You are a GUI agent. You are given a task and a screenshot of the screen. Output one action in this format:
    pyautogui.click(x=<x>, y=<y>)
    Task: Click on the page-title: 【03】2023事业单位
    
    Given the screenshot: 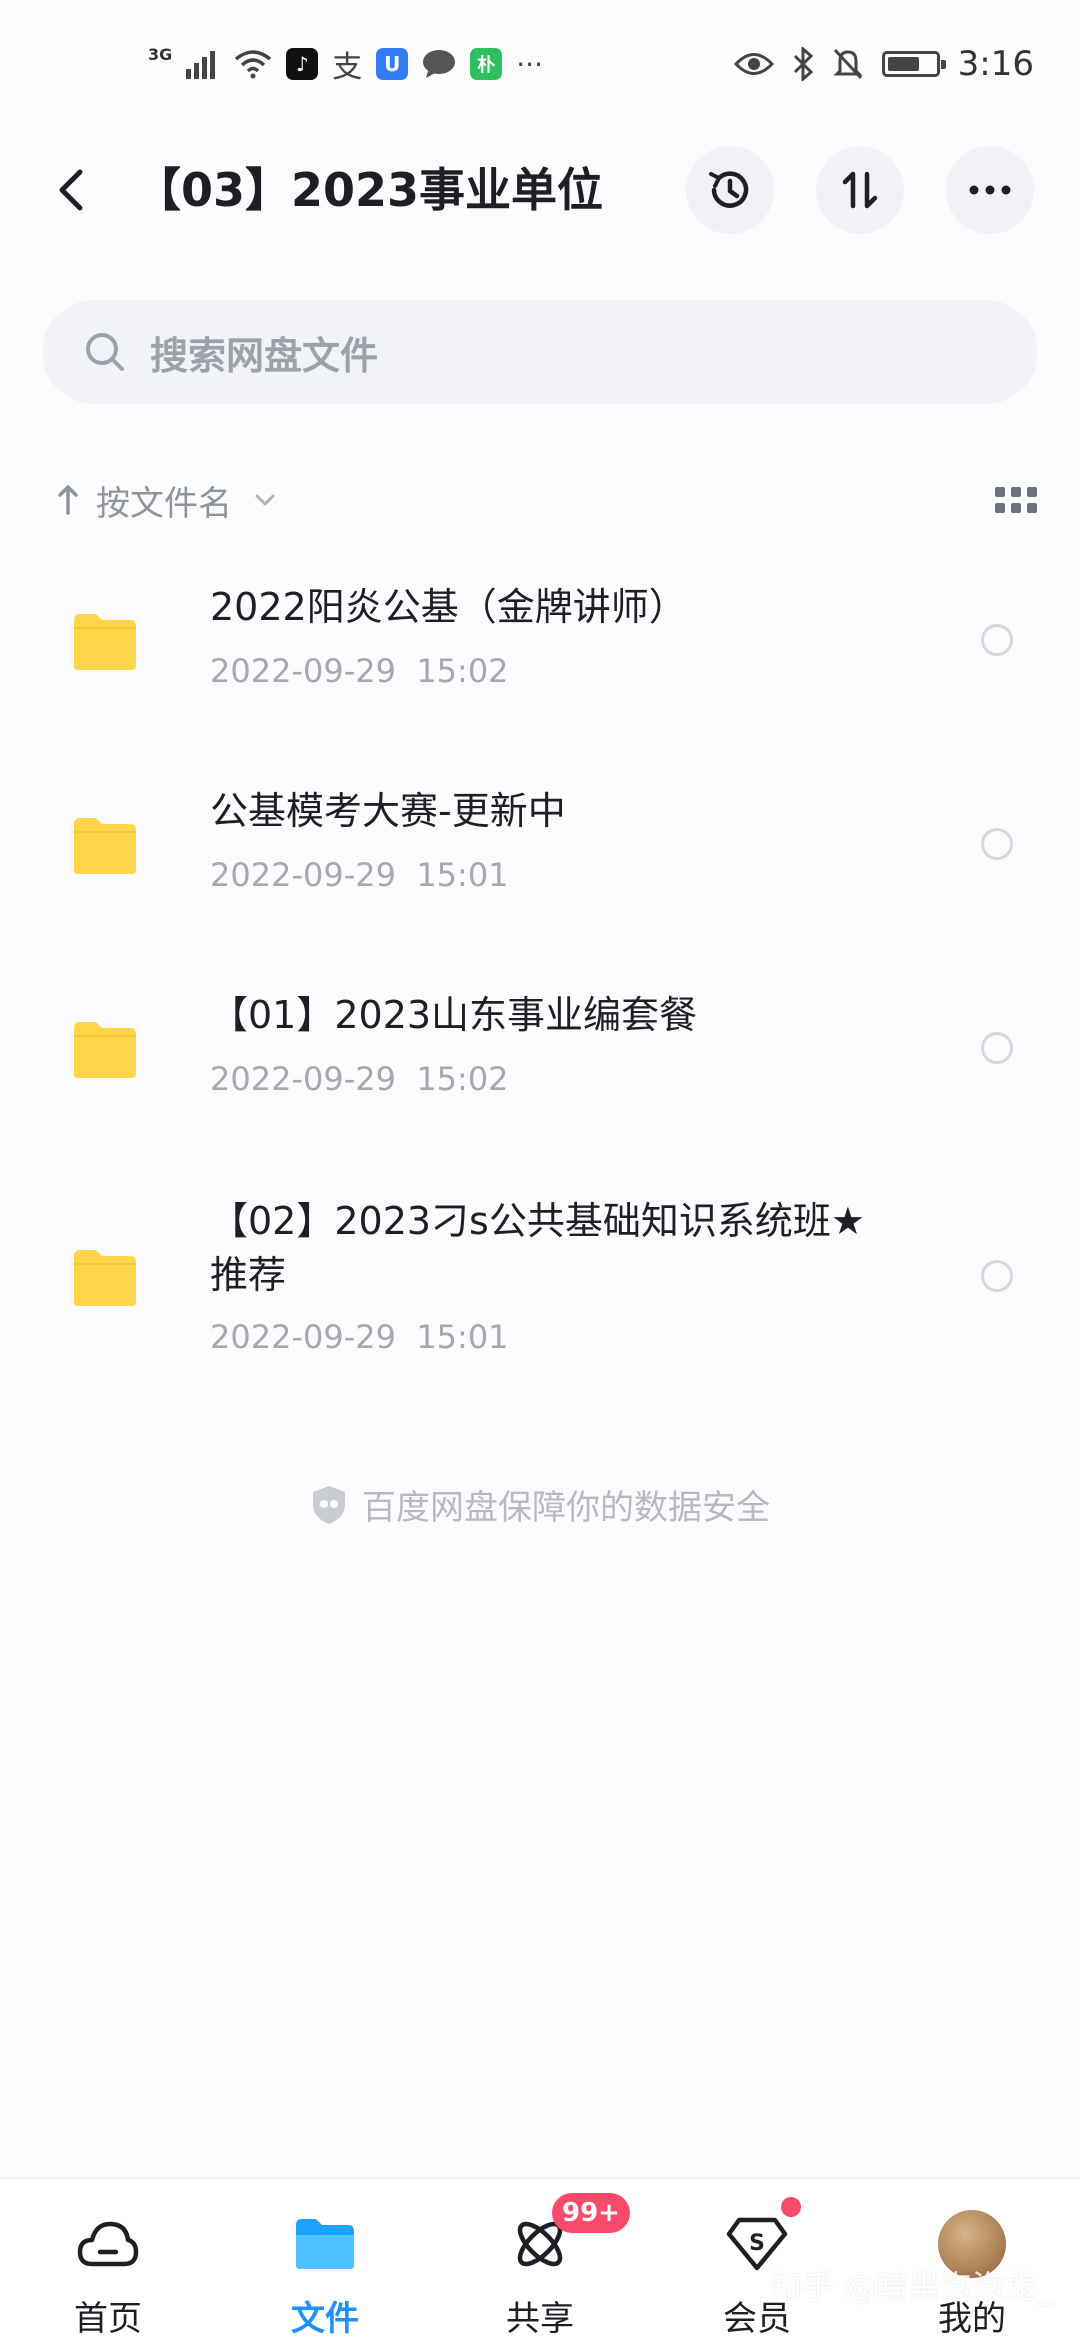 What is the action you would take?
    pyautogui.click(x=369, y=190)
    